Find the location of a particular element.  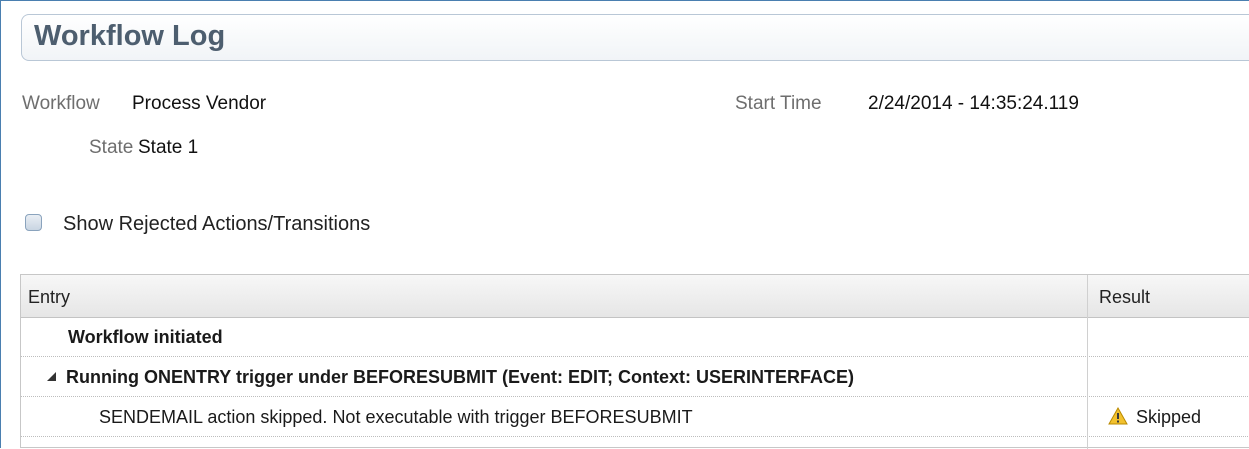

expand-collapse-icon is located at coordinates (51, 376).